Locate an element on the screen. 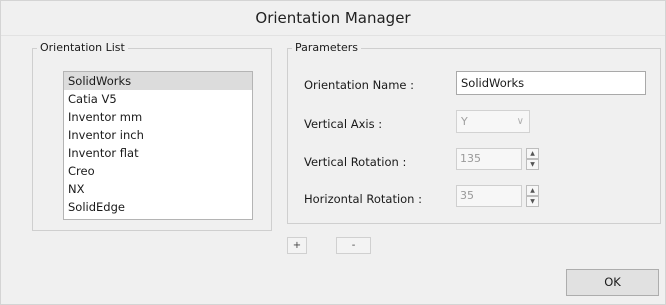 The width and height of the screenshot is (666, 305). list-item-inventor-mm: Inventor mm is located at coordinates (158, 117).